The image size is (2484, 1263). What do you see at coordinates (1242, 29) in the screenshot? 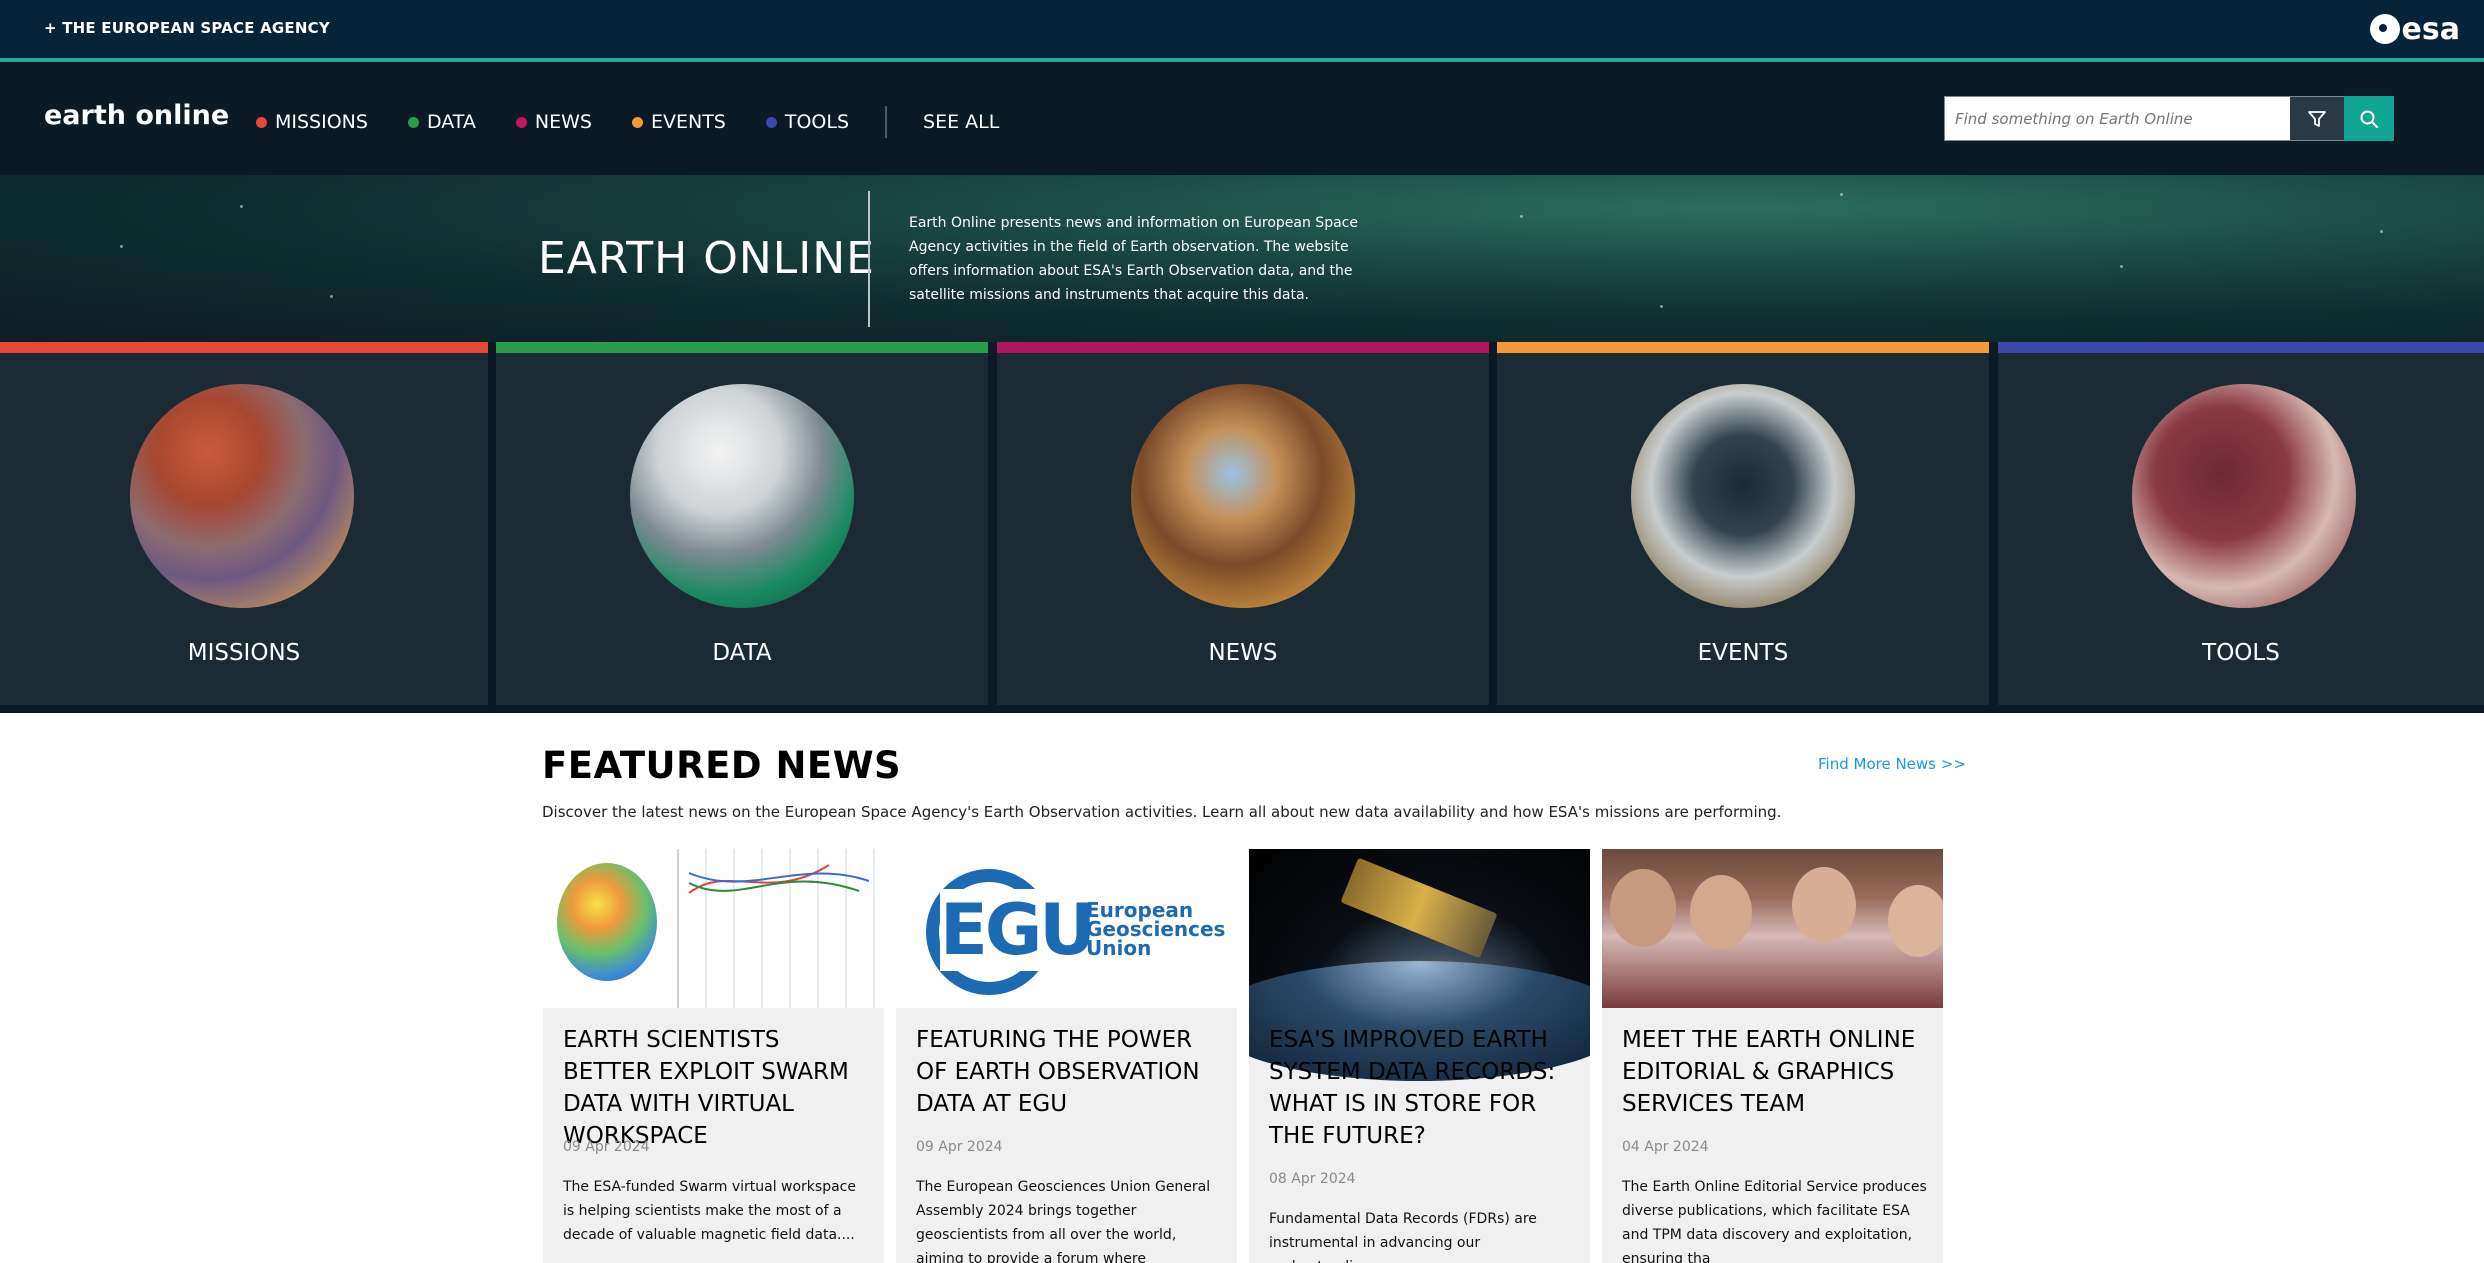
I see `esa-top-bar: + THE EUROPEAN SPACE AGENCY esa` at bounding box center [1242, 29].